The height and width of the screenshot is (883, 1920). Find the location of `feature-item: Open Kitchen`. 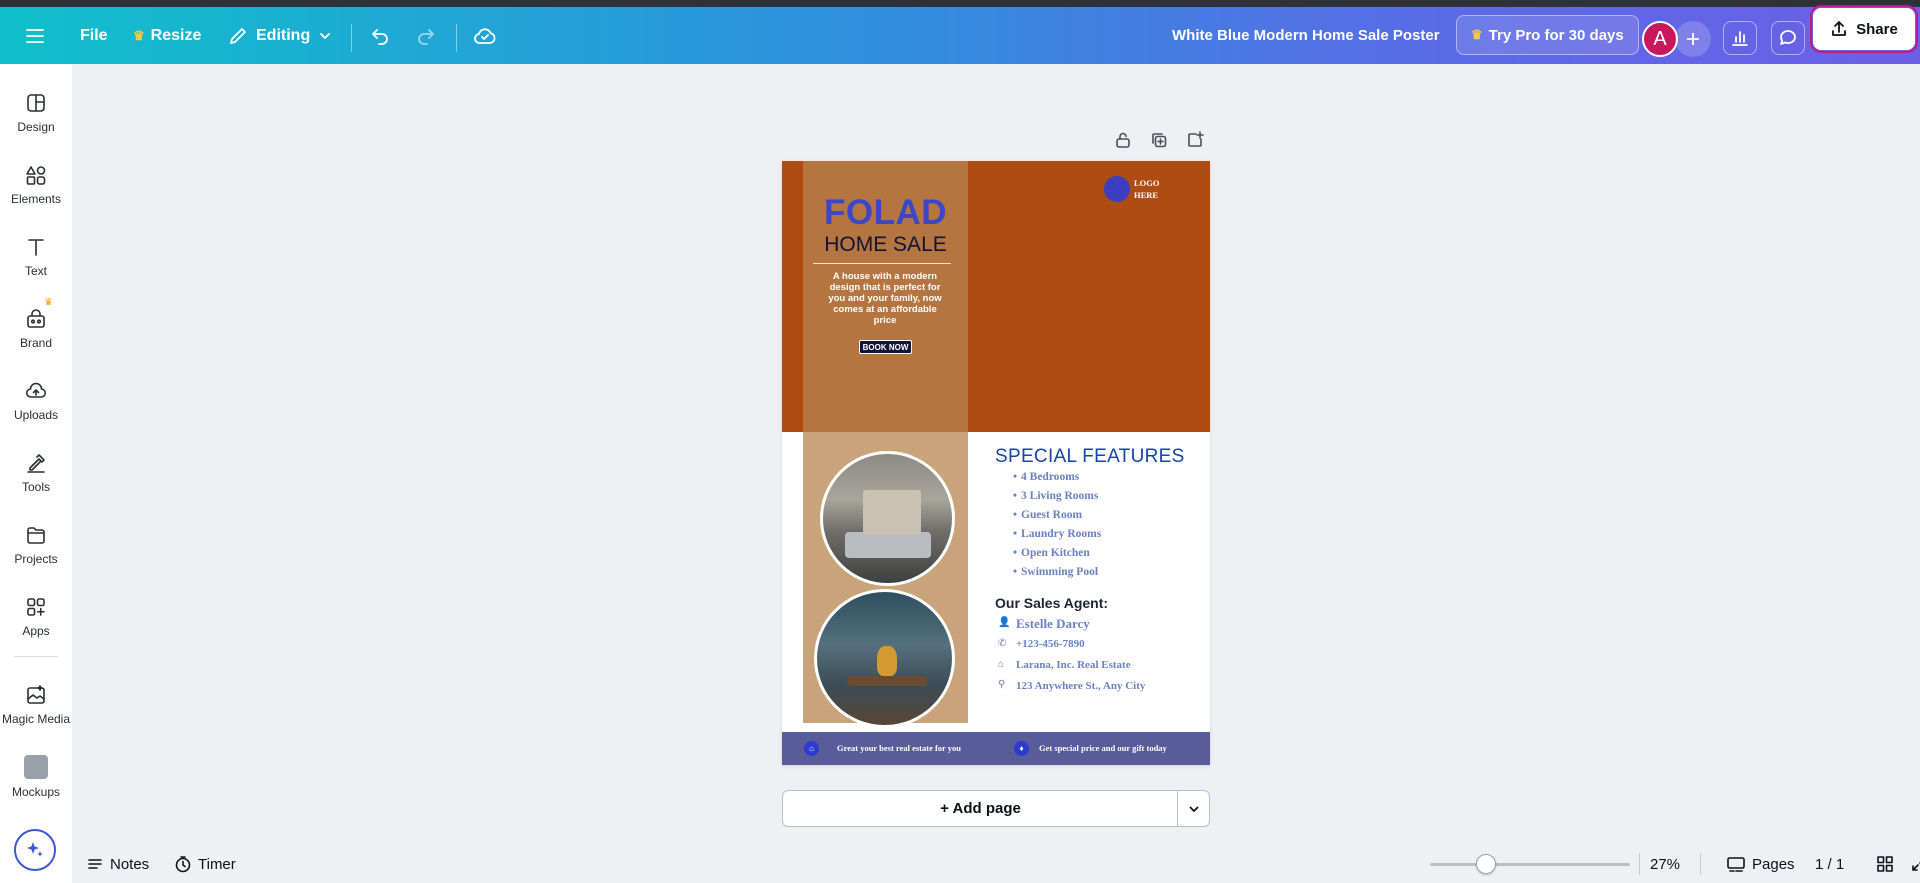

feature-item: Open Kitchen is located at coordinates (1055, 553).